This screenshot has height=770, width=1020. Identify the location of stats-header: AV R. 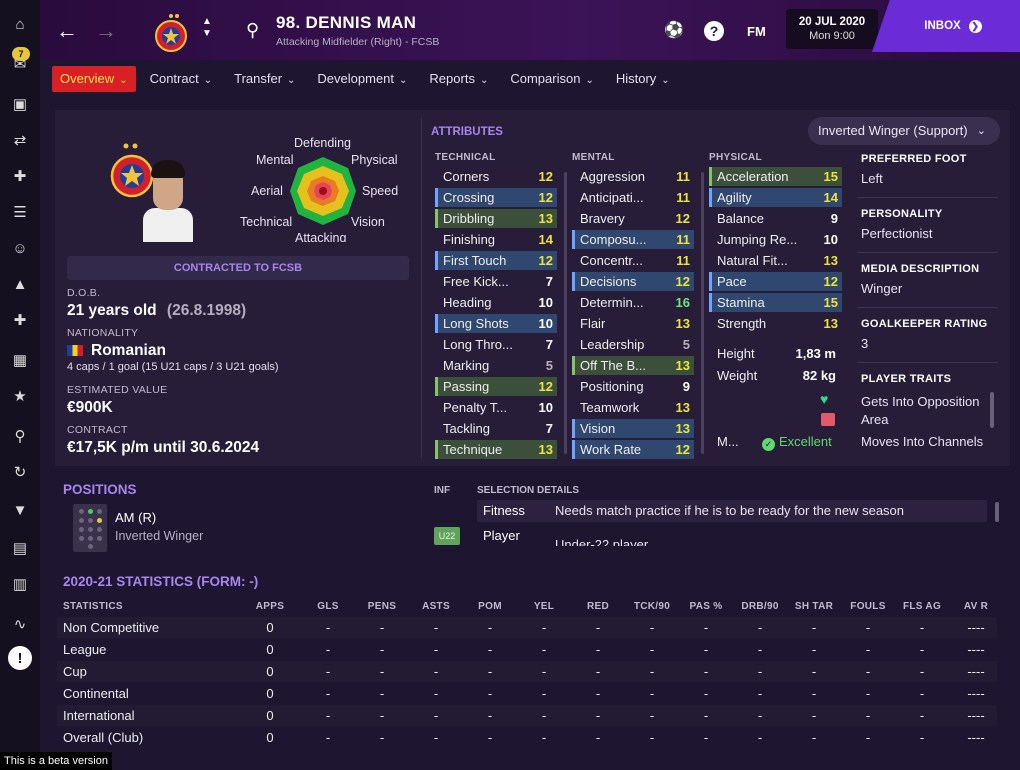
(976, 606).